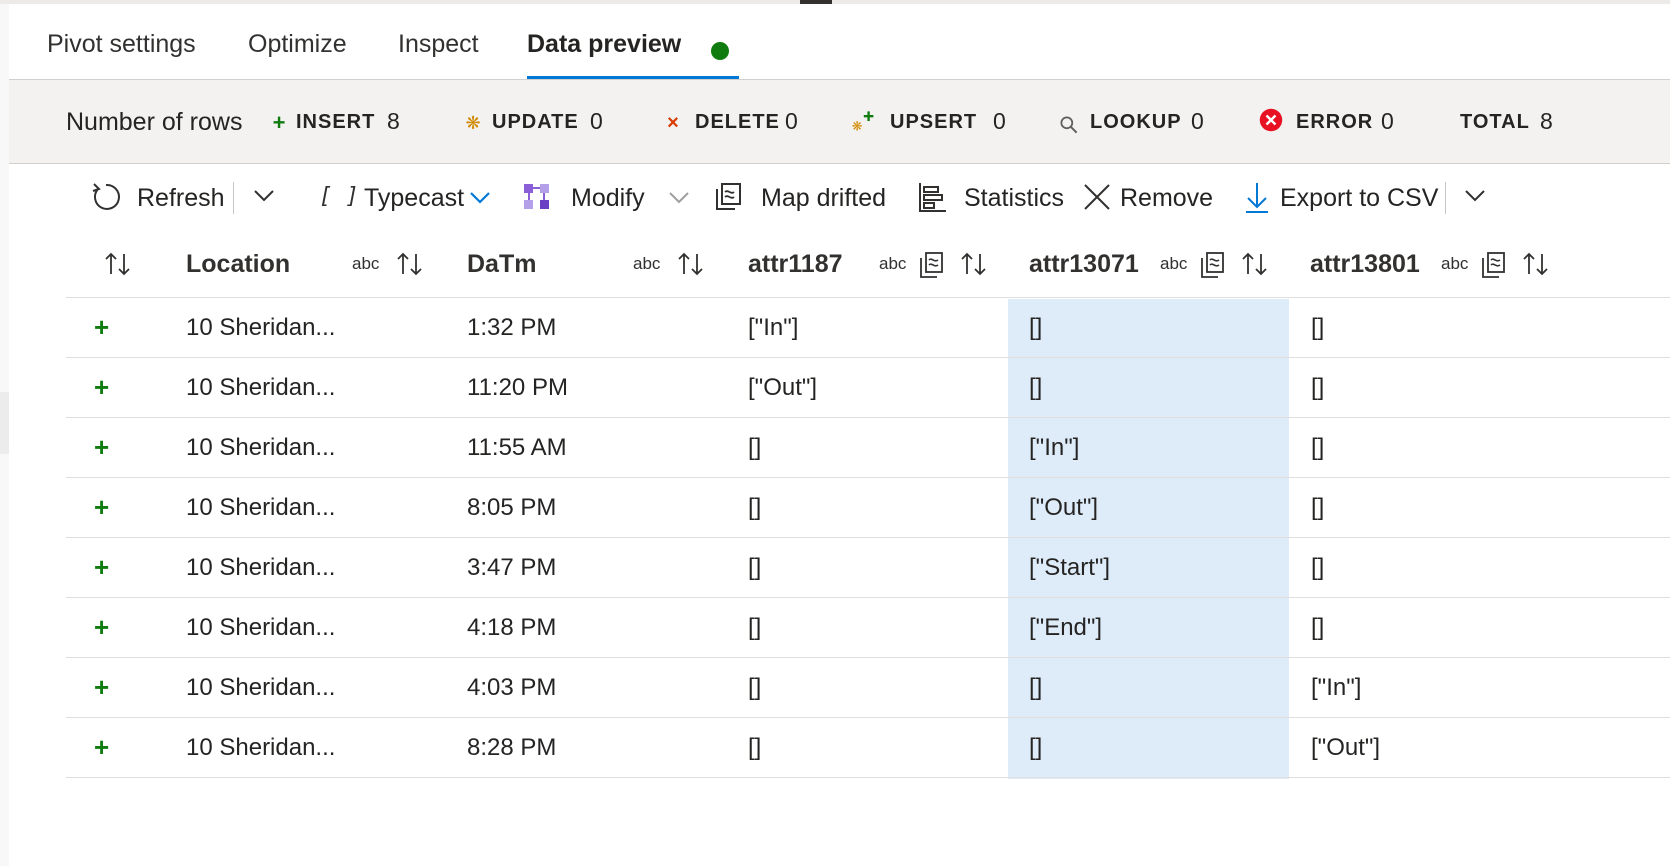 This screenshot has width=1670, height=866. Describe the element at coordinates (1257, 198) in the screenshot. I see `download-arrow-icon` at that location.